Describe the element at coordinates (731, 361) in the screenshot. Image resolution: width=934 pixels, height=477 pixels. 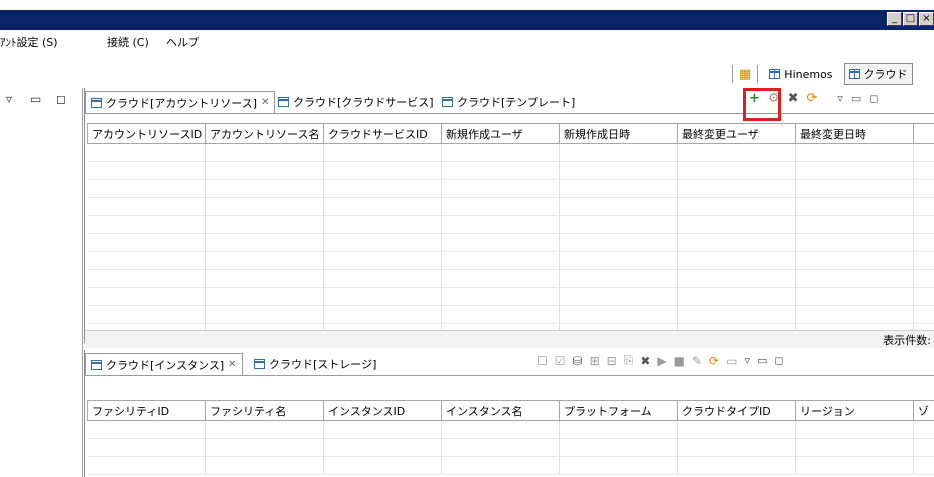
I see `window-icon: ▭` at that location.